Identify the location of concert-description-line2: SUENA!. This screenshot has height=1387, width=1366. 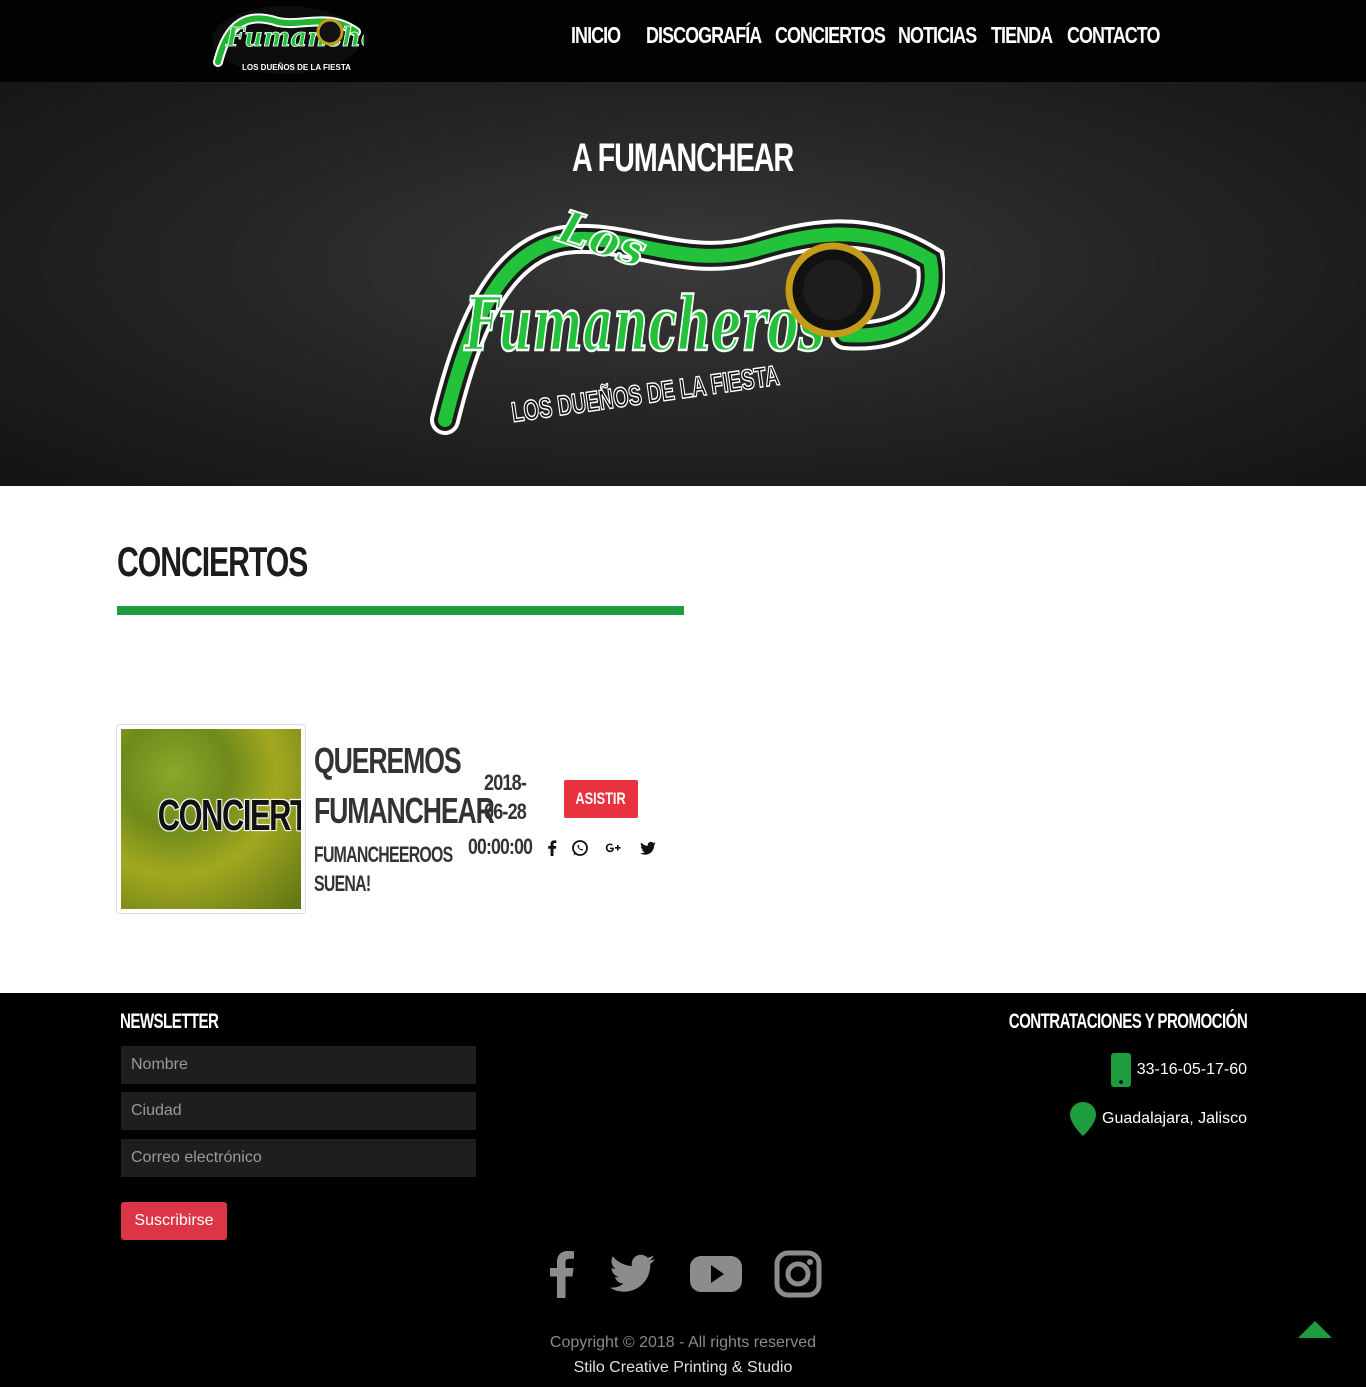
(342, 883).